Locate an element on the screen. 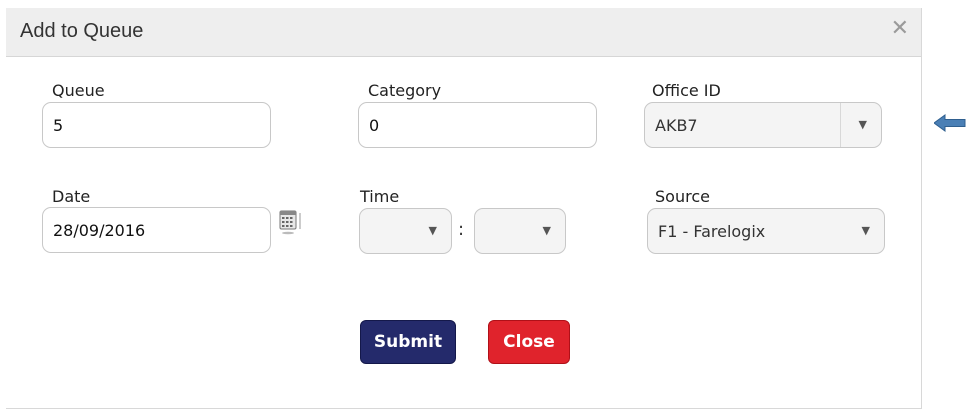  office-id-label: Office ID is located at coordinates (686, 90).